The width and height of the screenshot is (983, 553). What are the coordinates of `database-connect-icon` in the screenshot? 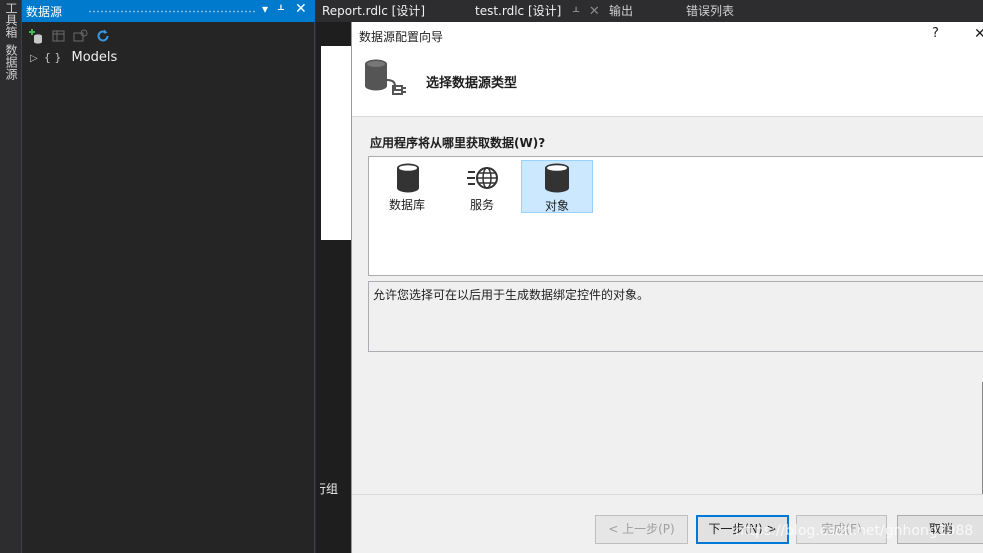 It's located at (387, 79).